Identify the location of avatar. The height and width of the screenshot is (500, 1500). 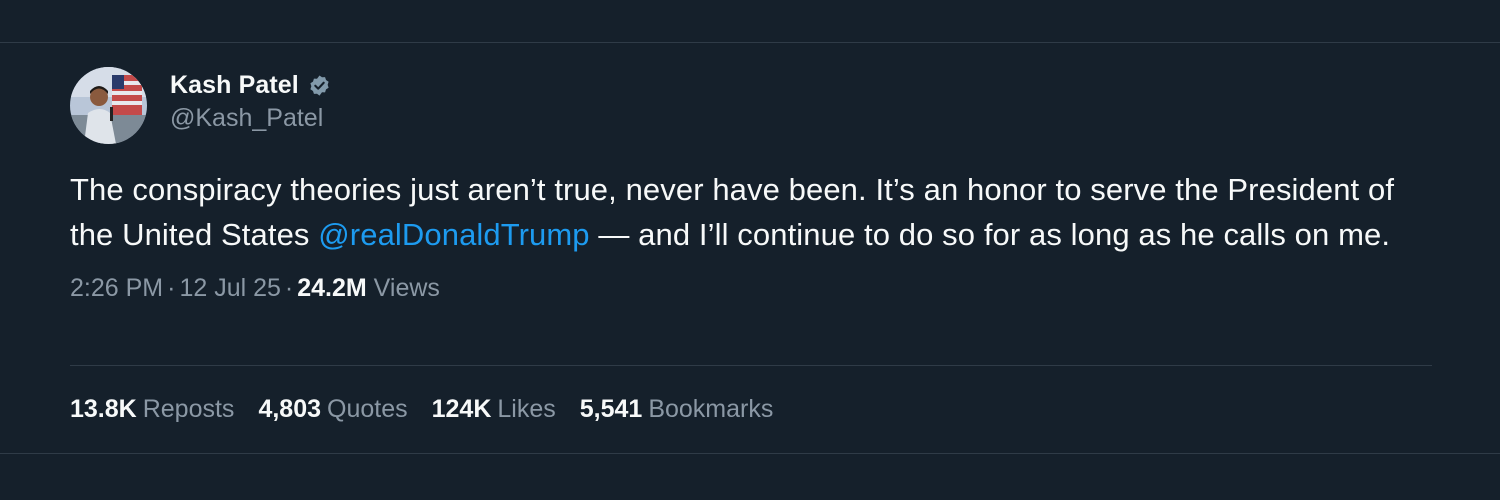
(108, 105).